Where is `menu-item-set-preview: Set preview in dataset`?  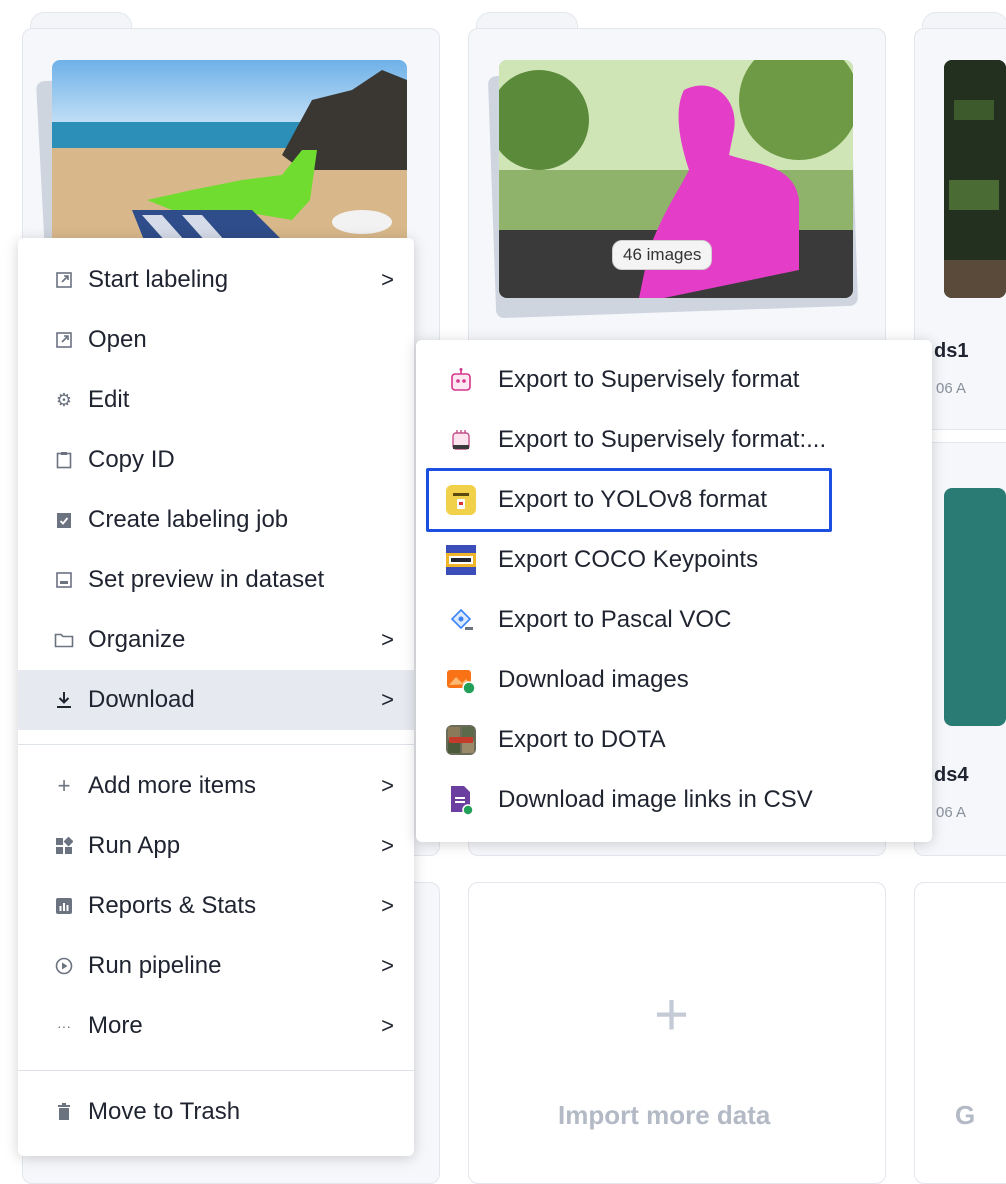 menu-item-set-preview: Set preview in dataset is located at coordinates (216, 580).